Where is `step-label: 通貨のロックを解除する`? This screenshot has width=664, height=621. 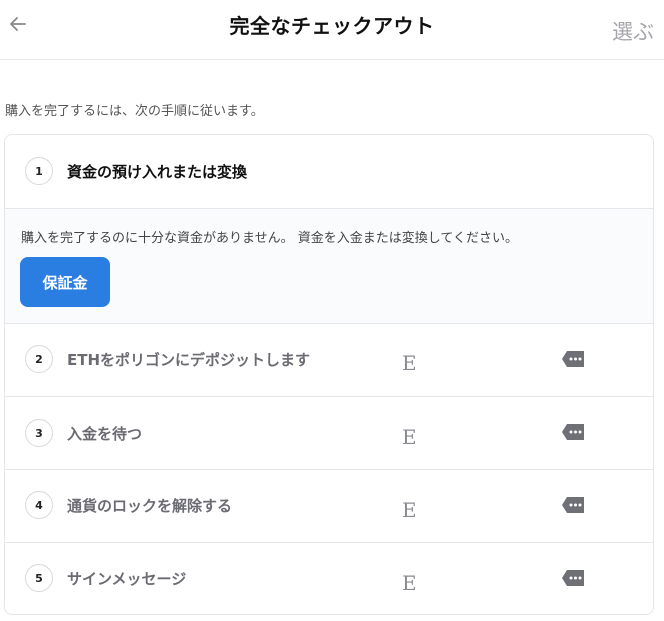
step-label: 通貨のロックを解除する is located at coordinates (150, 506).